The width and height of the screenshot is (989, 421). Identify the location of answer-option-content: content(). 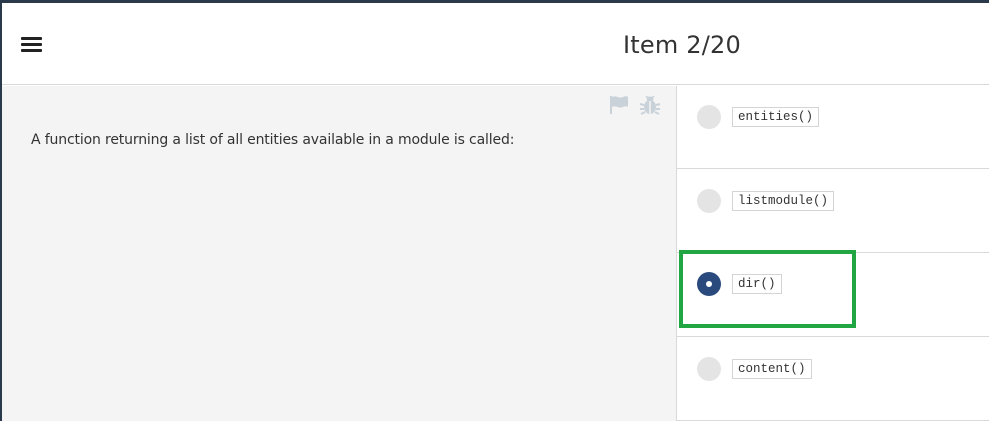
(833, 379).